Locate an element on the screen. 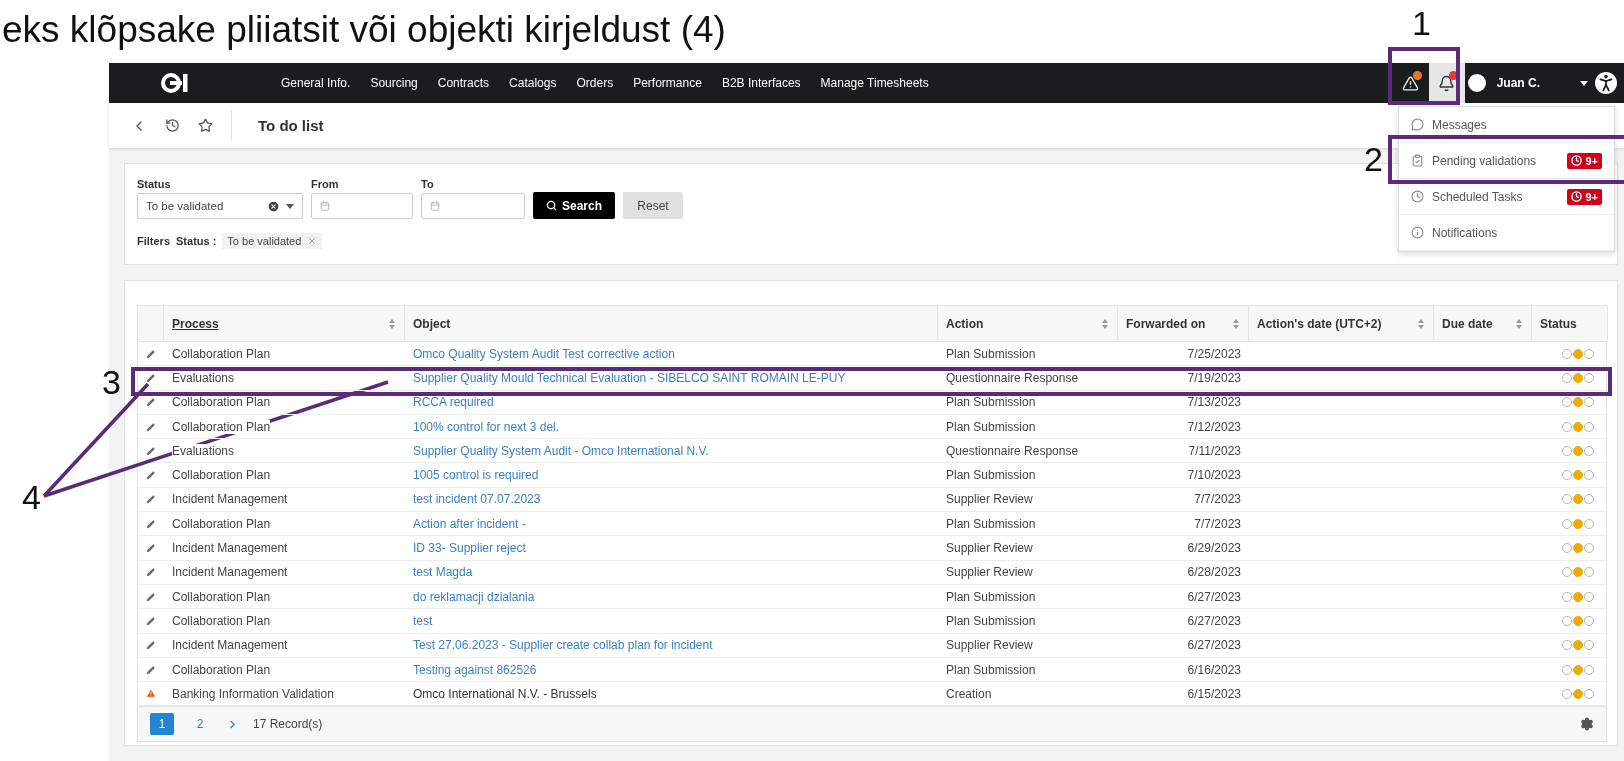 The width and height of the screenshot is (1624, 761). object-link: RCCA required is located at coordinates (453, 402).